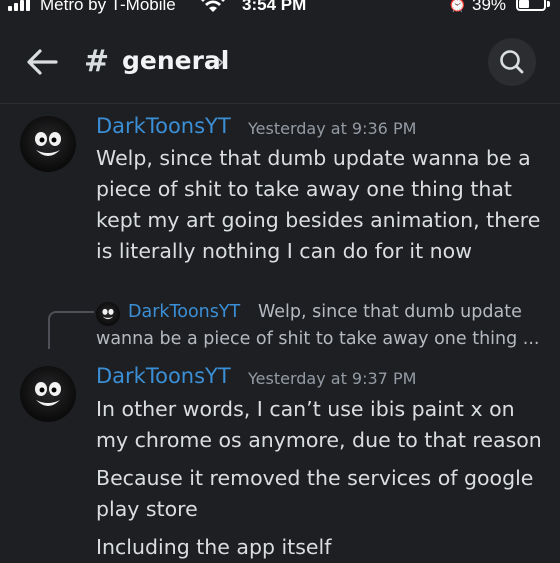  Describe the element at coordinates (274, 7) in the screenshot. I see `status-time: 3:54 PM` at that location.